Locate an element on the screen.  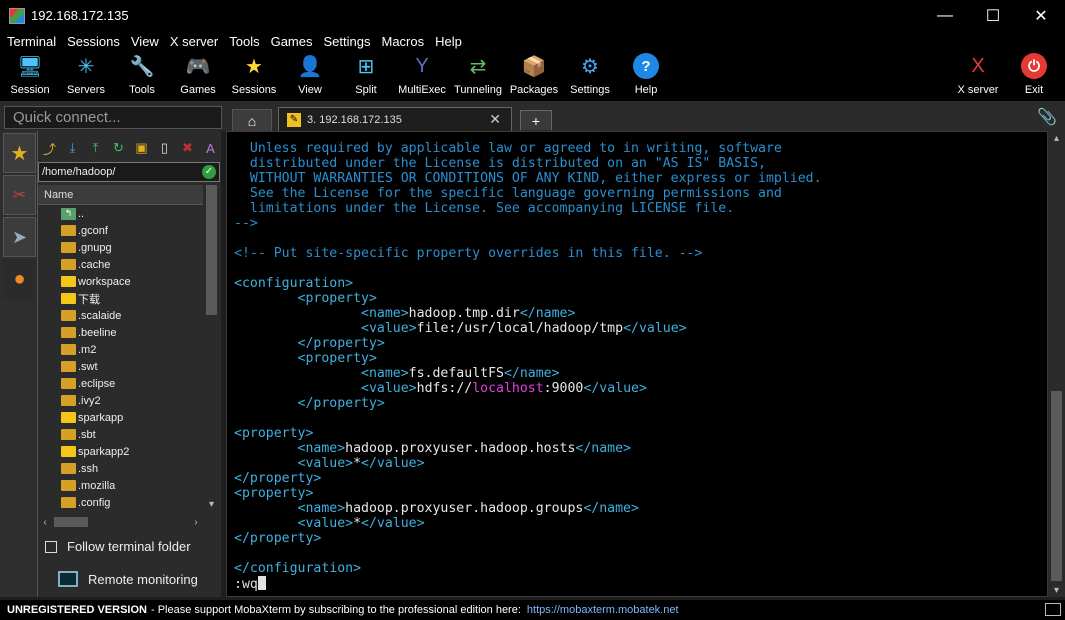
file-row: ↰.. is located at coordinates (120, 213).